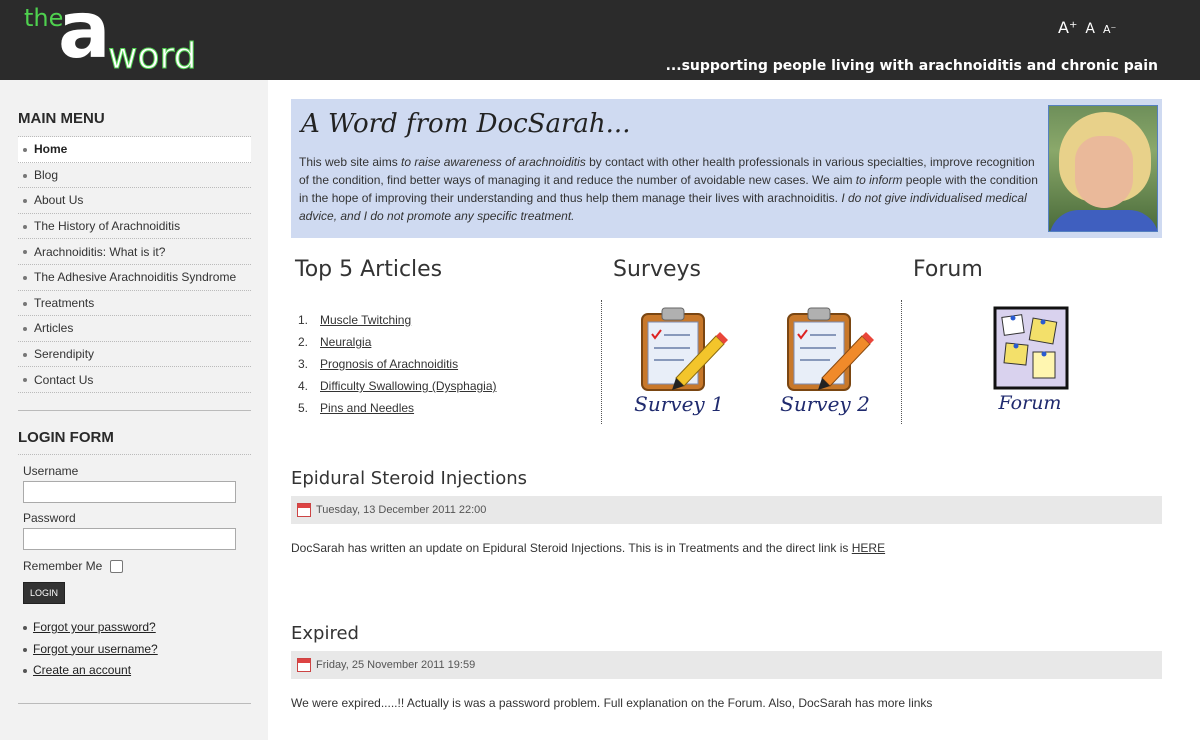 The height and width of the screenshot is (740, 1200). Describe the element at coordinates (134, 703) in the screenshot. I see `sidebar-bottom-divider` at that location.